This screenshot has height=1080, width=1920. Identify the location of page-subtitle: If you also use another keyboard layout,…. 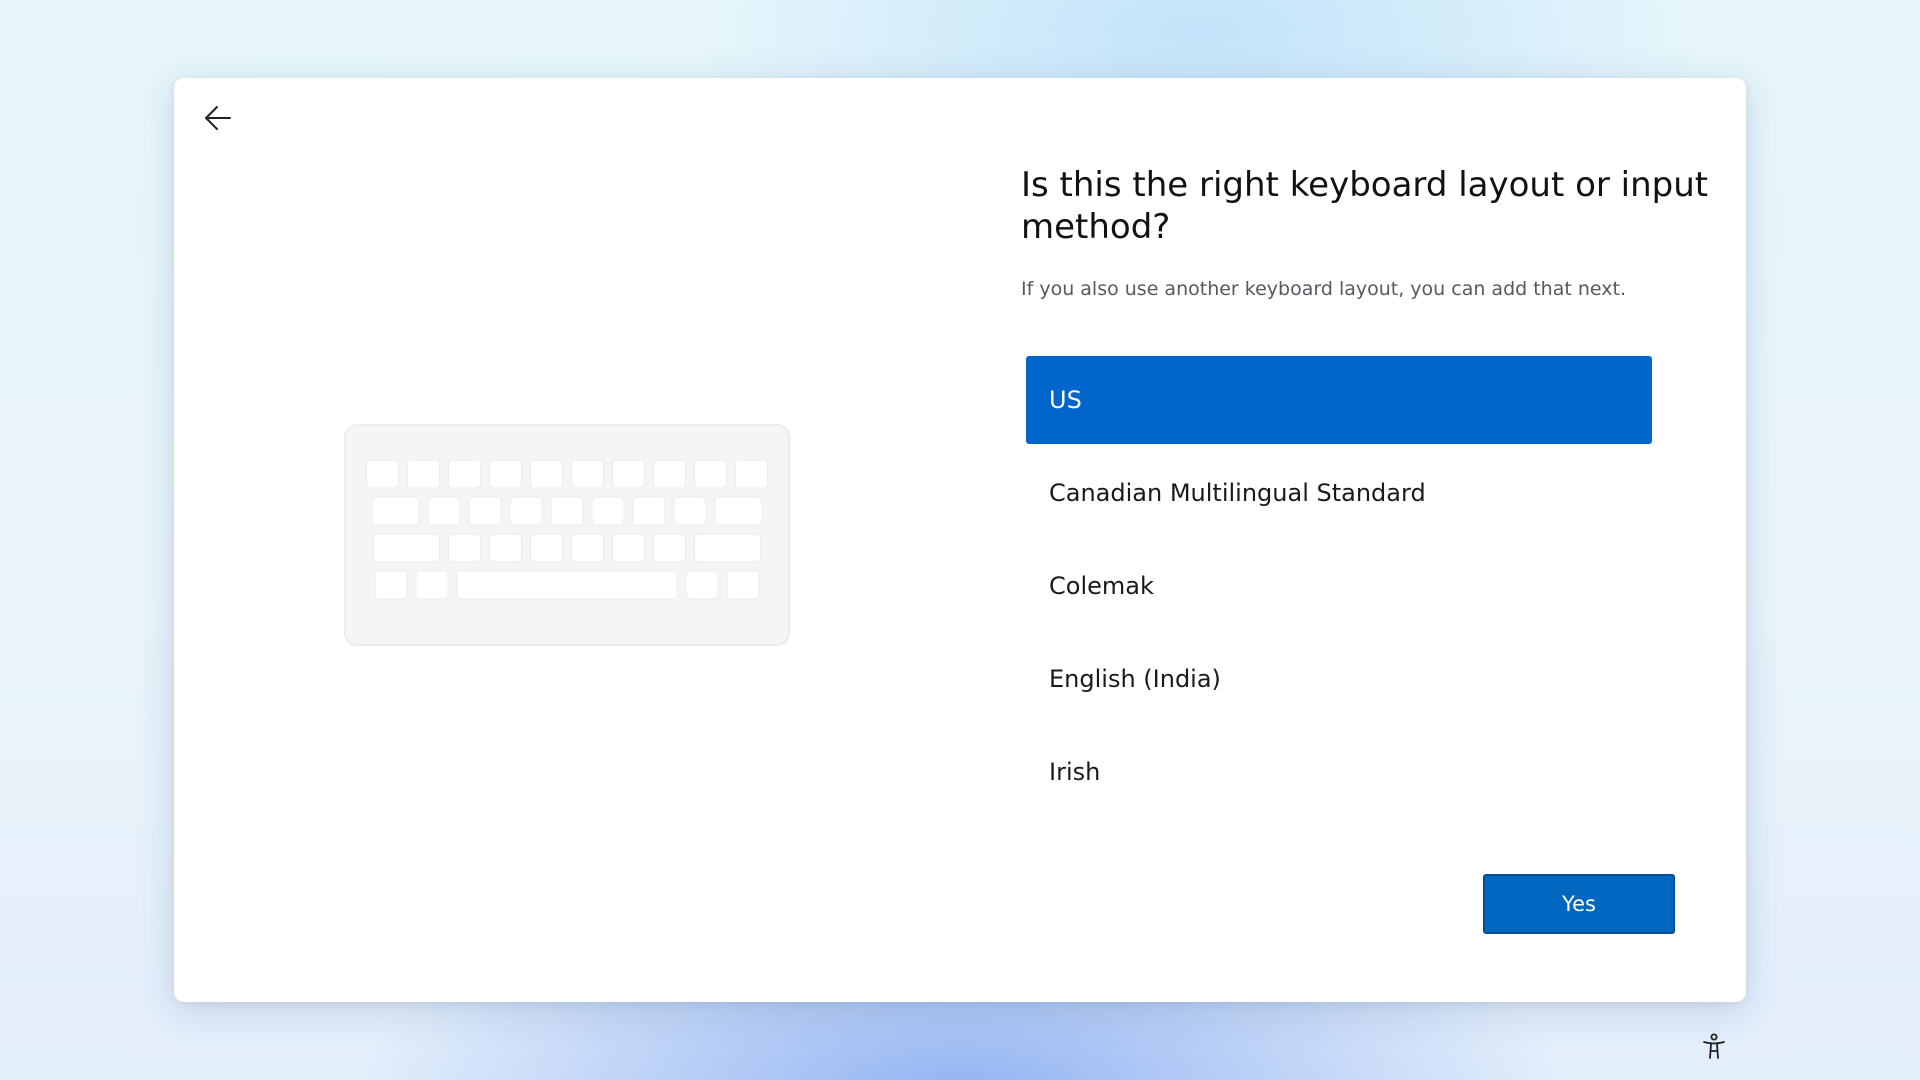
(1323, 289).